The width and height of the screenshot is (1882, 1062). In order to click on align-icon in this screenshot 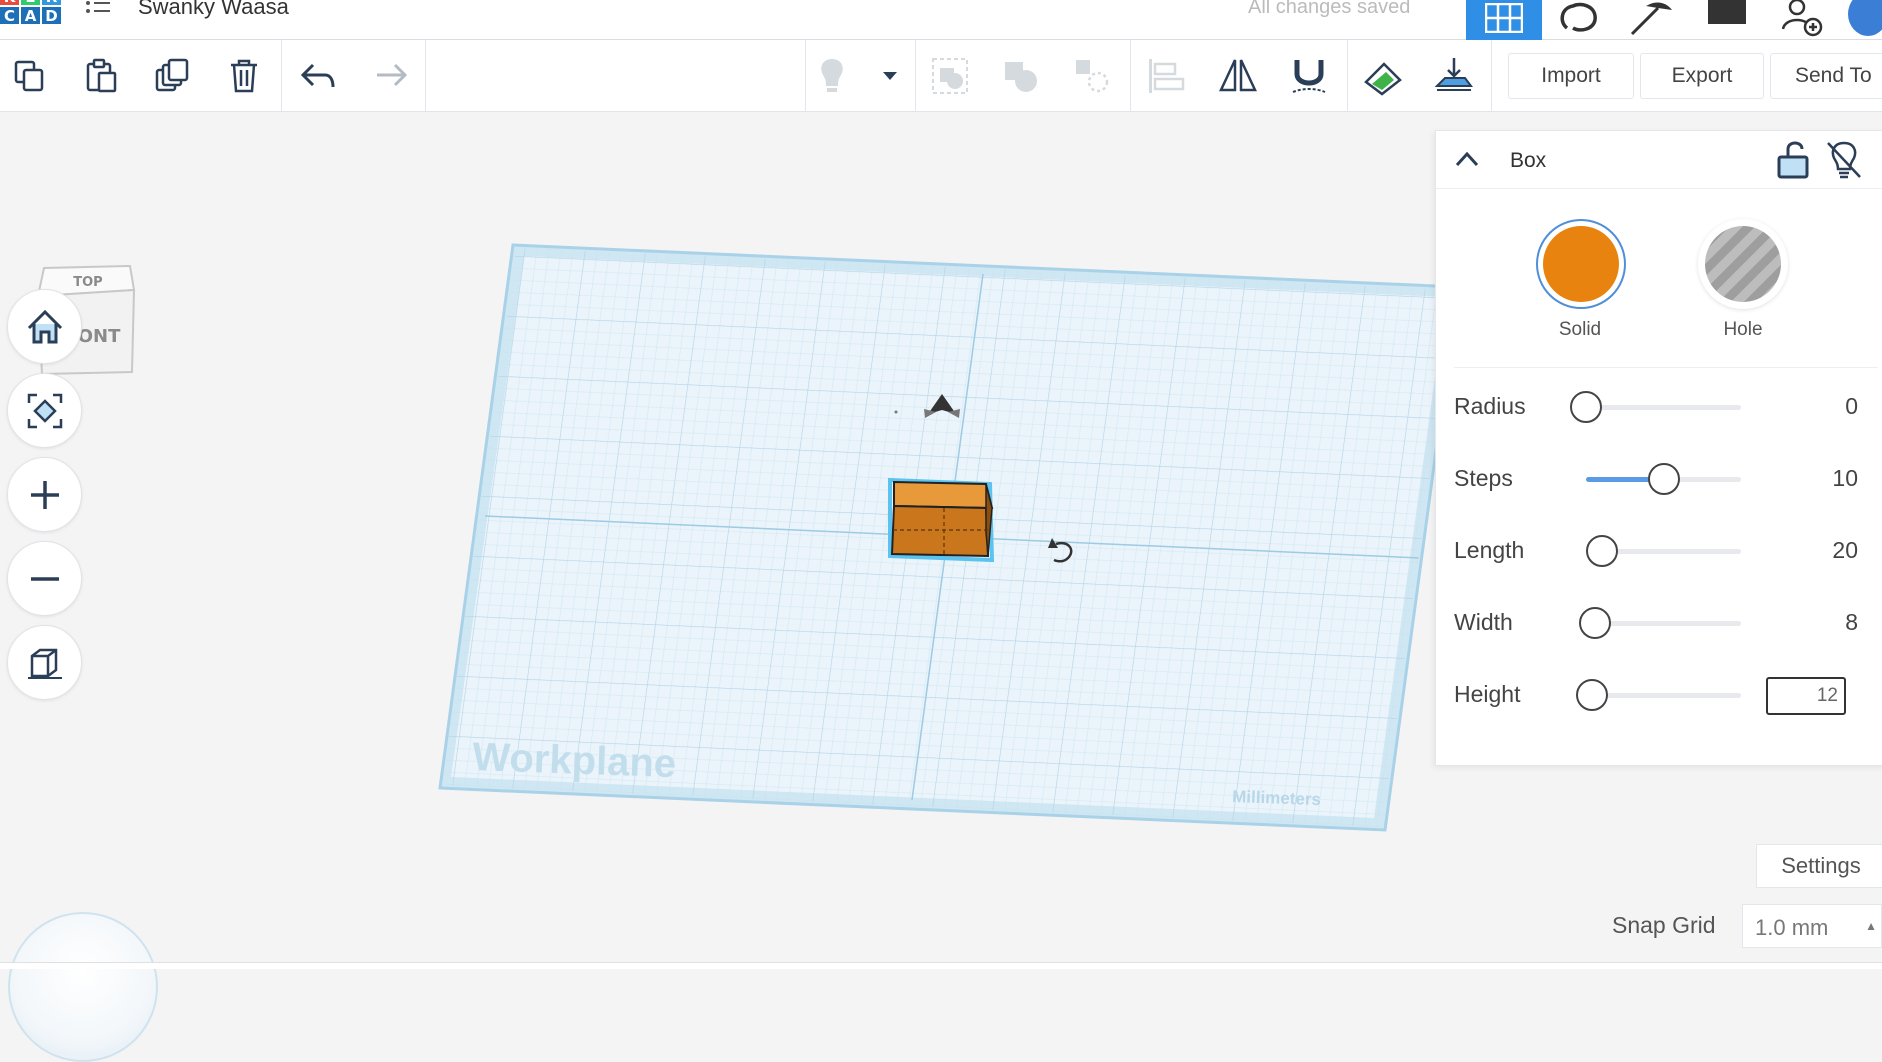, I will do `click(1167, 76)`.